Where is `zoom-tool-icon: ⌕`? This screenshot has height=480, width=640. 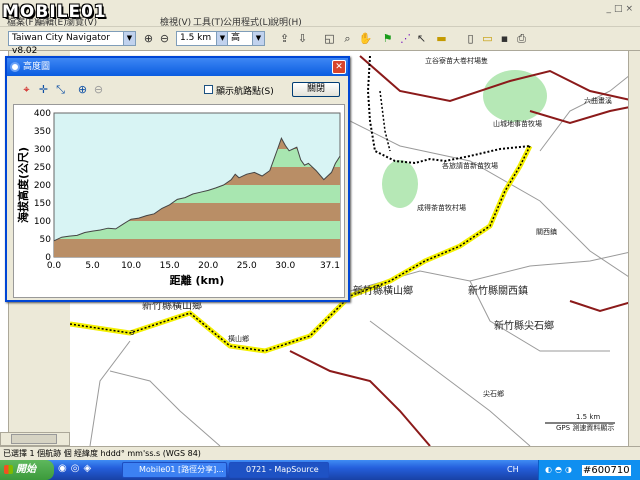
zoom-tool-icon: ⌕ is located at coordinates (347, 39).